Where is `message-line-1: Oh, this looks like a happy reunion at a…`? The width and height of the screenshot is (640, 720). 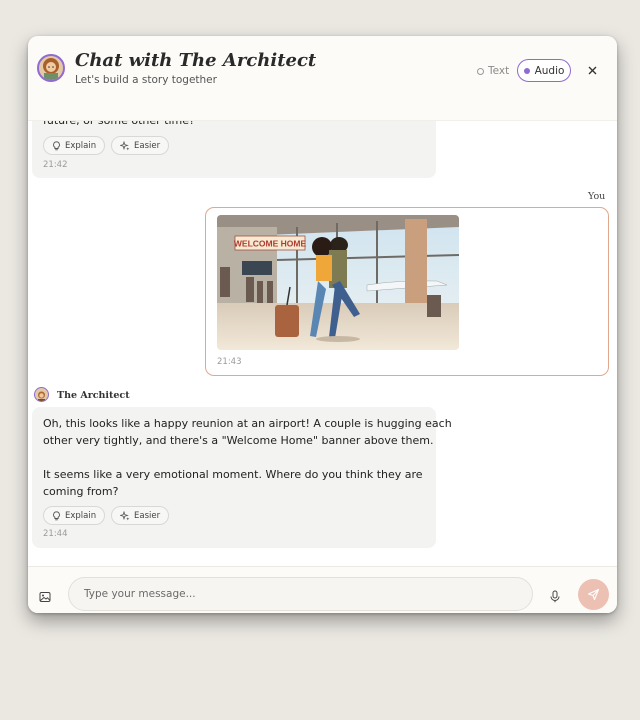 message-line-1: Oh, this looks like a happy reunion at a… is located at coordinates (247, 423).